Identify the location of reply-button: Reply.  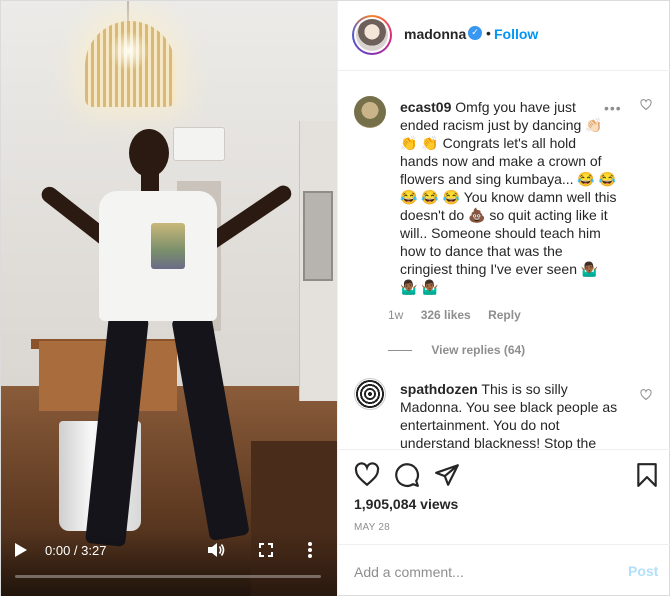
(504, 315).